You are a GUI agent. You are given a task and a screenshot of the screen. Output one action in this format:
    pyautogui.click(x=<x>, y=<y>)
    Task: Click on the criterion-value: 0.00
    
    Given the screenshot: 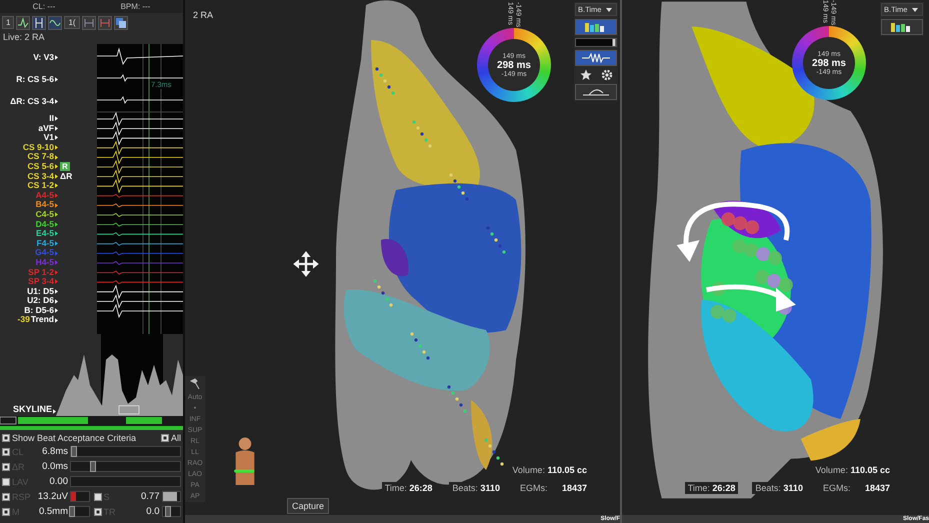 What is the action you would take?
    pyautogui.click(x=58, y=481)
    